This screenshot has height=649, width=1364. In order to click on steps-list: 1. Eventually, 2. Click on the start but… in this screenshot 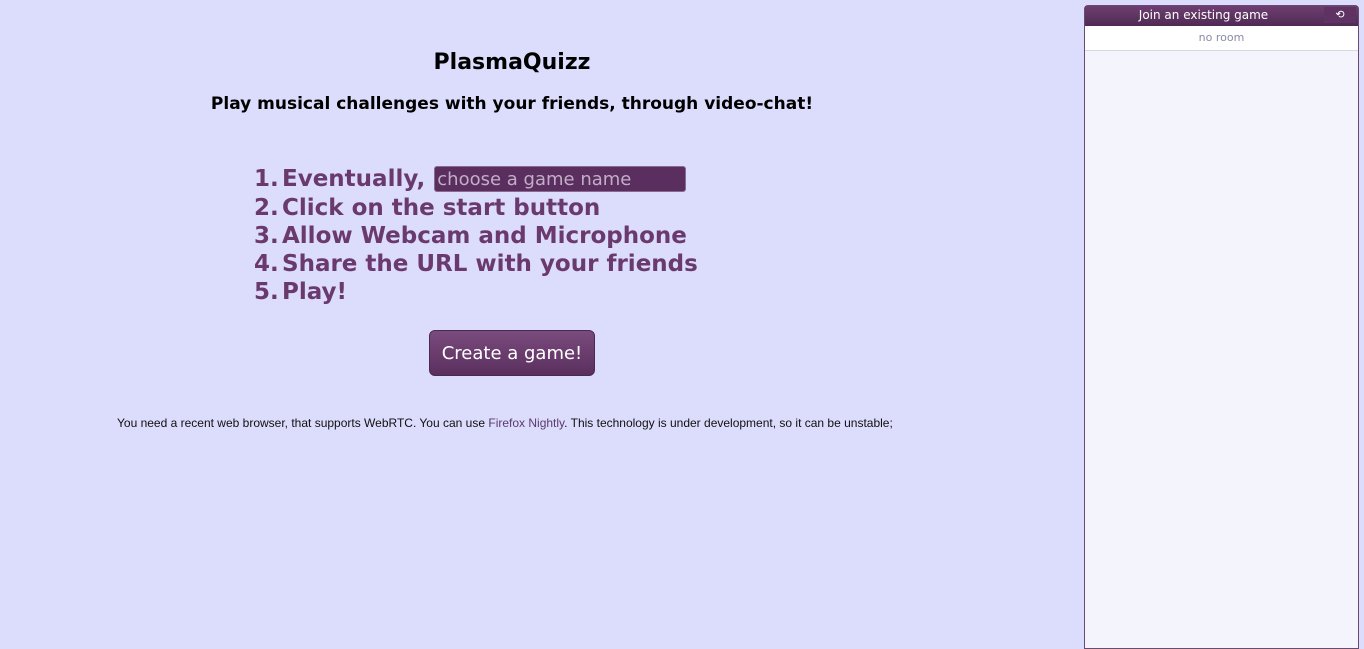, I will do `click(476, 235)`.